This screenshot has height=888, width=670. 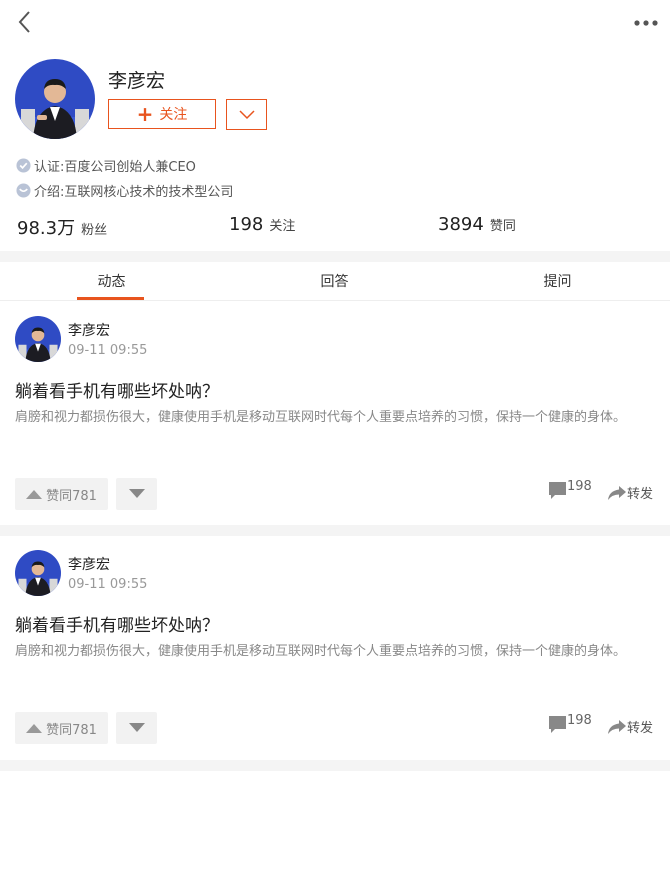 What do you see at coordinates (23, 165) in the screenshot?
I see `verified-badge-icon` at bounding box center [23, 165].